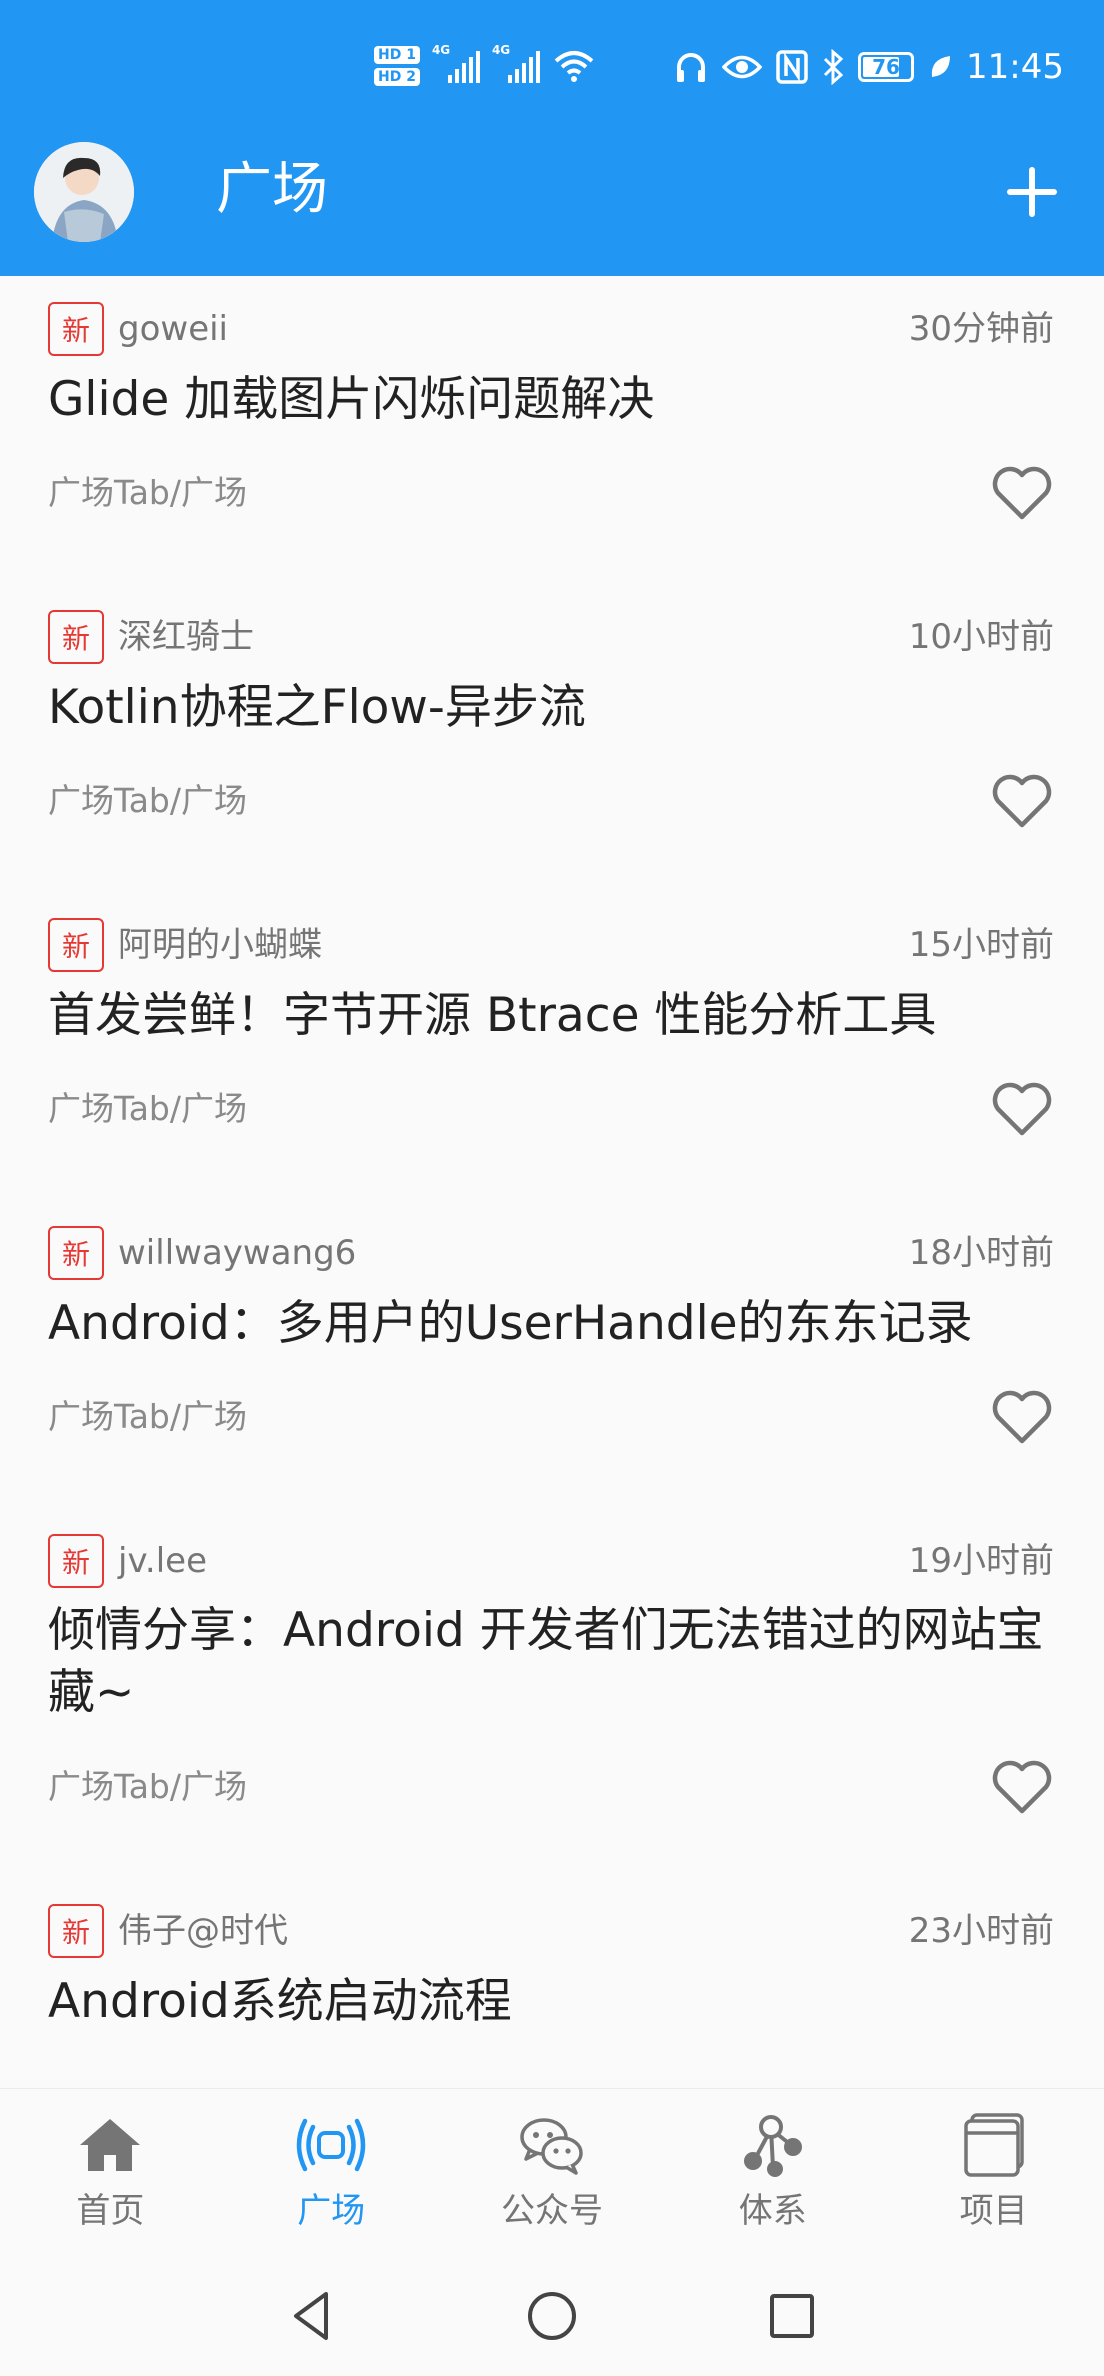 The image size is (1104, 2376). What do you see at coordinates (220, 945) in the screenshot?
I see `article-author: 阿明的小蝴蝶` at bounding box center [220, 945].